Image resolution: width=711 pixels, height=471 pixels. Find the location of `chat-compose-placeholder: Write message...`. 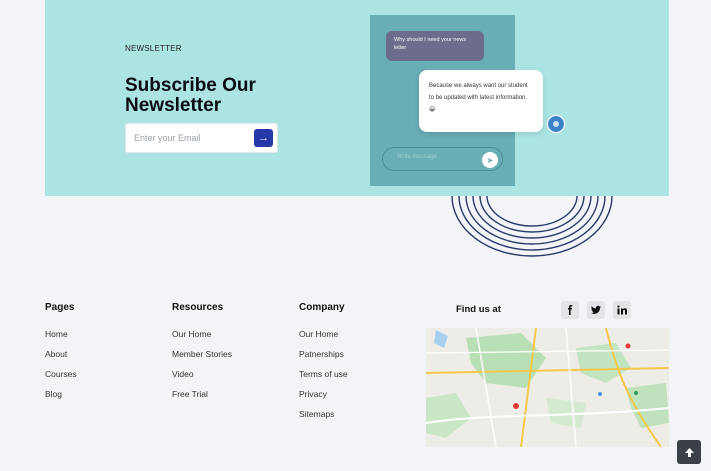

chat-compose-placeholder: Write message... is located at coordinates (419, 157).